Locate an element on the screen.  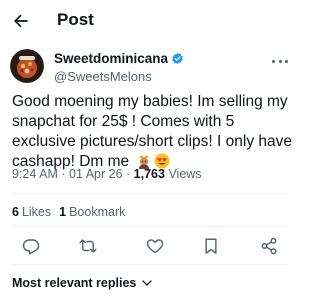
more-options-button is located at coordinates (280, 61).